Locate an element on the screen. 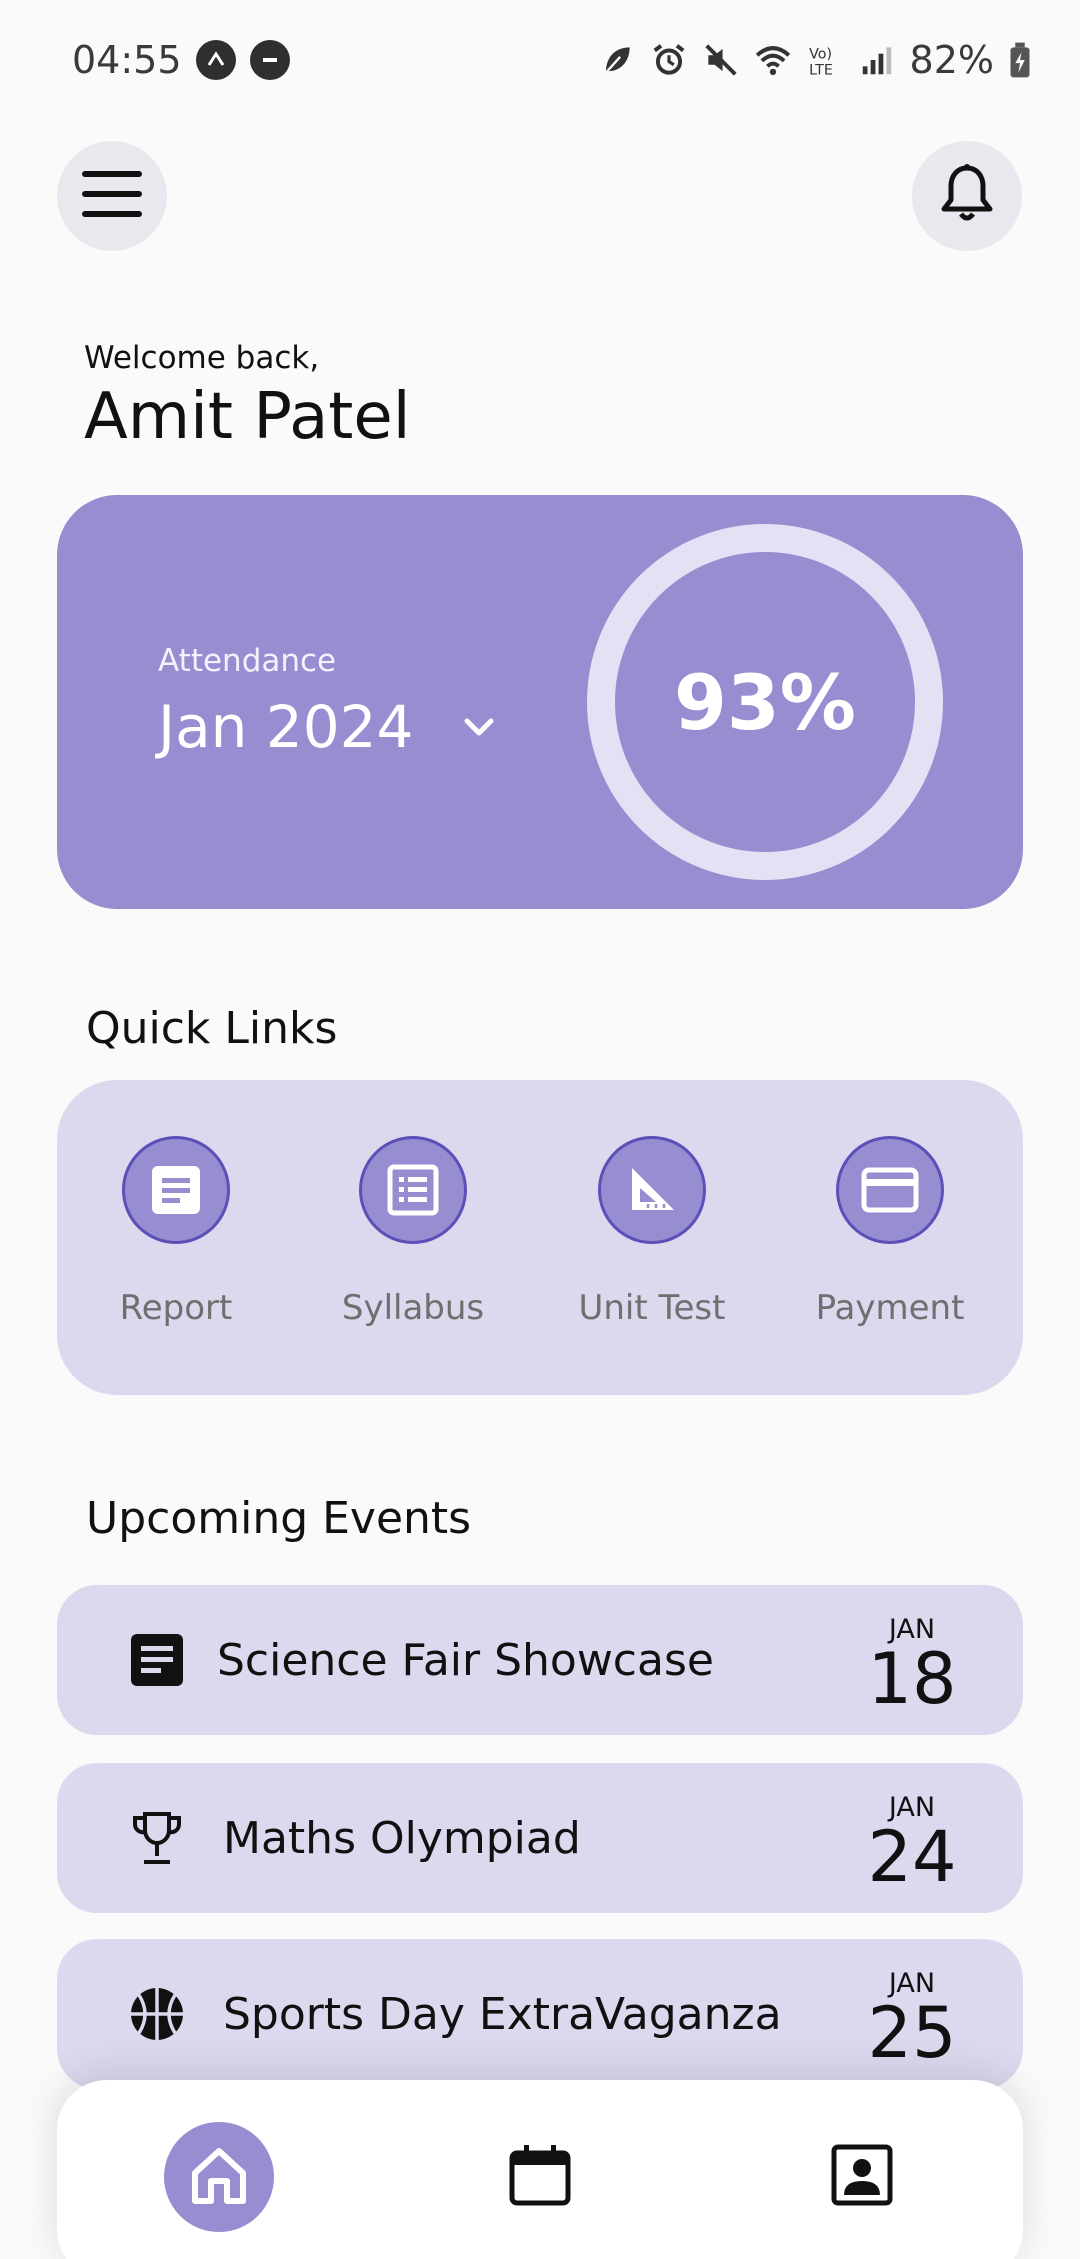 The height and width of the screenshot is (2259, 1080). event-date: JAN 25 is located at coordinates (912, 2021).